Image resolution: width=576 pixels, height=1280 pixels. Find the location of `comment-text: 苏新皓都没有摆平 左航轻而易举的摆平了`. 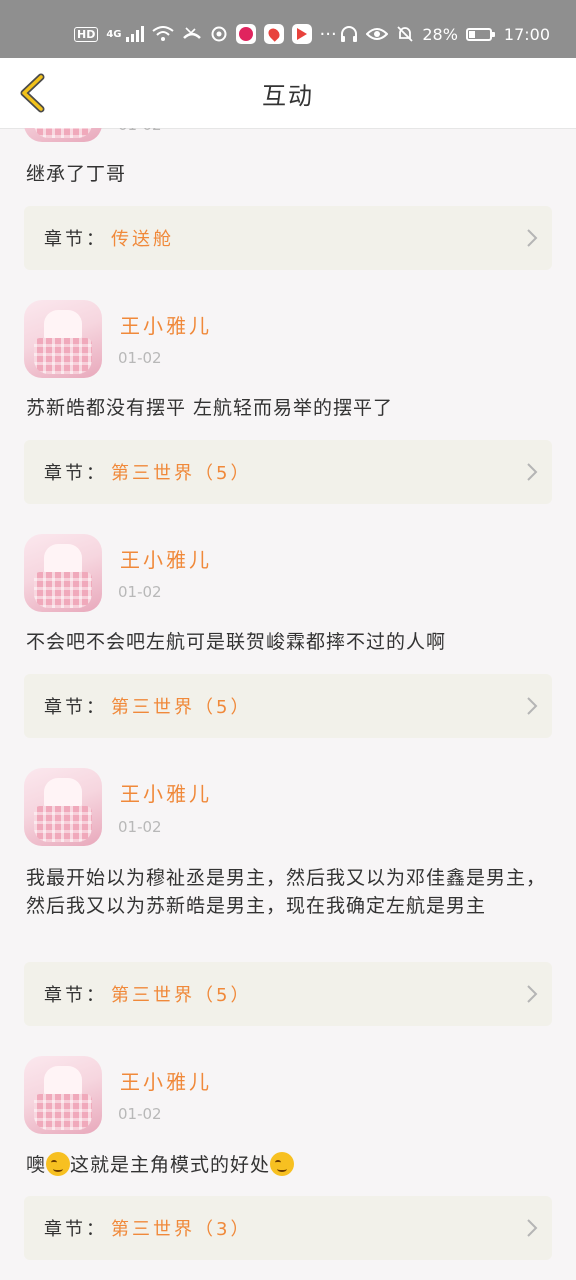

comment-text: 苏新皓都没有摆平 左航轻而易举的摆平了 is located at coordinates (210, 408).